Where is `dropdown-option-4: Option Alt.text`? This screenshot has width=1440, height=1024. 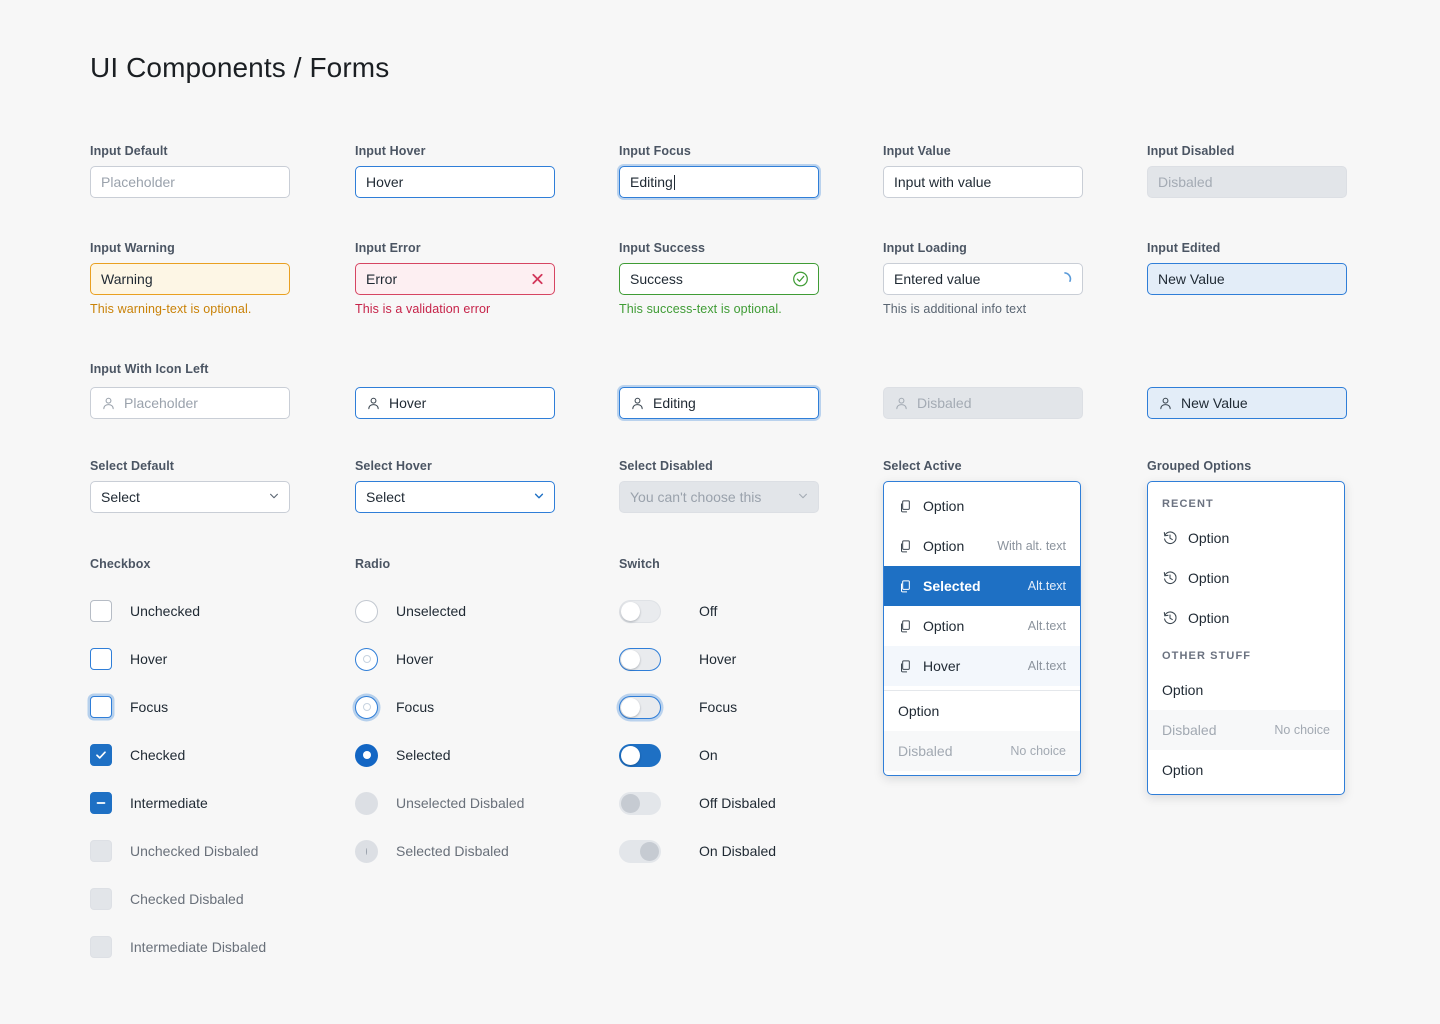 dropdown-option-4: Option Alt.text is located at coordinates (982, 626).